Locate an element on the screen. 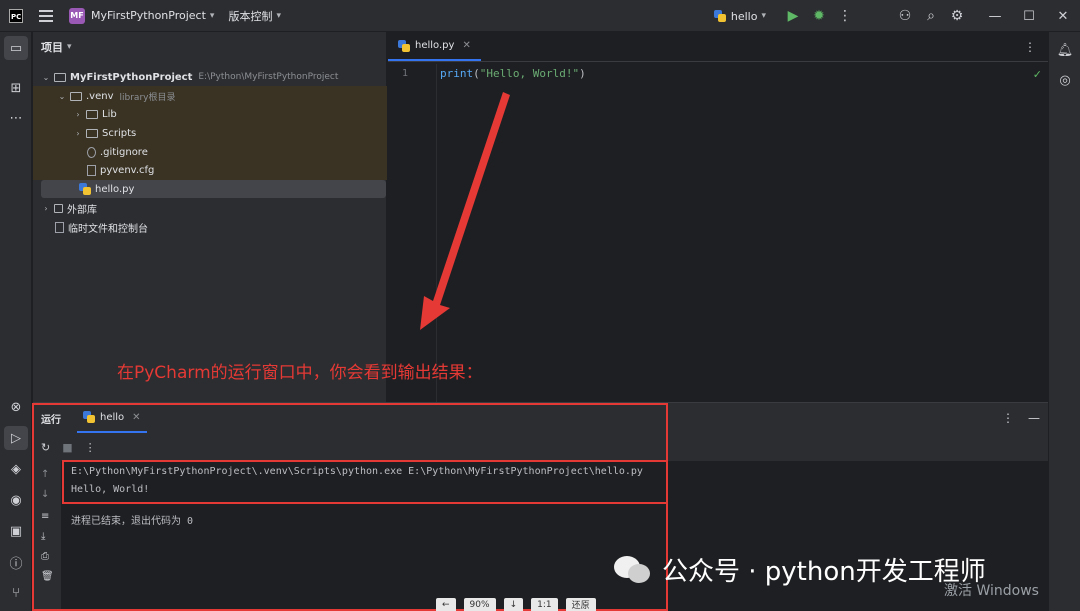 The width and height of the screenshot is (1080, 611). close-icon: ✕ is located at coordinates (466, 45).